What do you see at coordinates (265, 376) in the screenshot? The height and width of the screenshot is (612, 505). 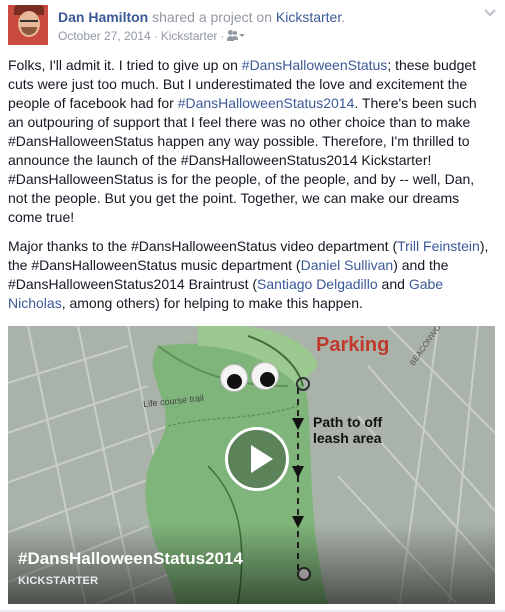 I see `googly-eye-right` at bounding box center [265, 376].